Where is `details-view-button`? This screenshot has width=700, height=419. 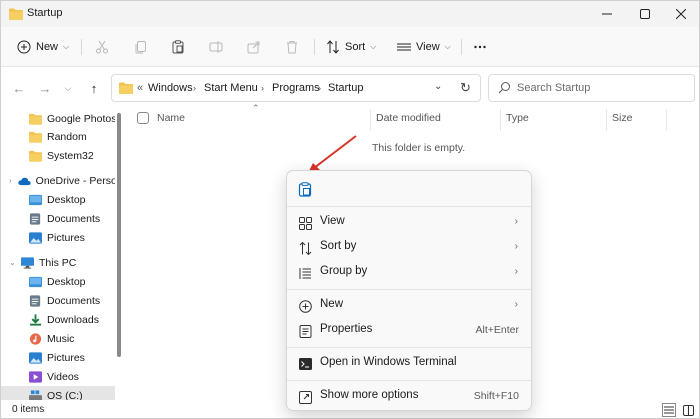
details-view-button is located at coordinates (669, 410).